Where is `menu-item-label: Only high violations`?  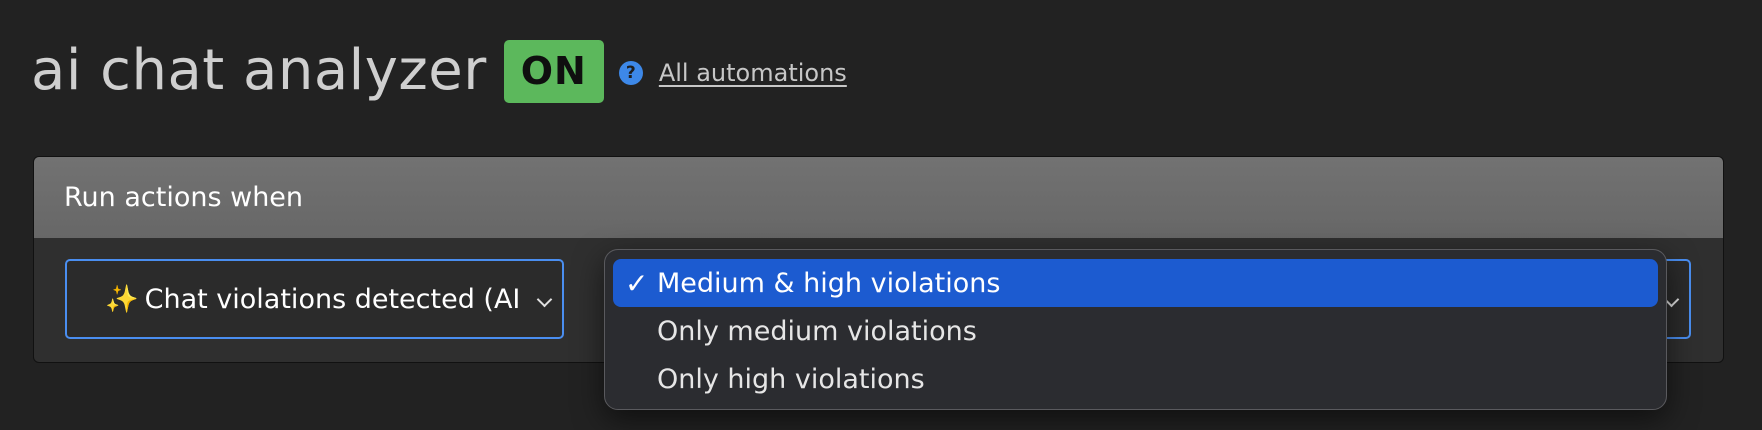 menu-item-label: Only high violations is located at coordinates (791, 379).